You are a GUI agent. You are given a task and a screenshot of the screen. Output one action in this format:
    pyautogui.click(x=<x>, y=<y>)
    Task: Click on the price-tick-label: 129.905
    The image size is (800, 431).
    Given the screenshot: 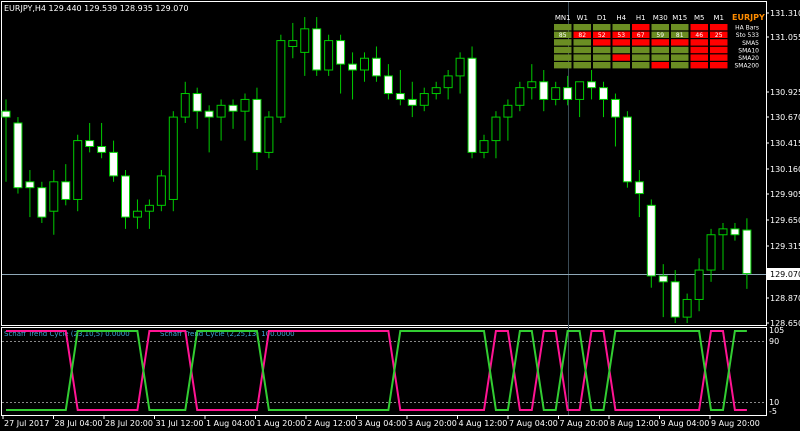 What is the action you would take?
    pyautogui.click(x=785, y=194)
    